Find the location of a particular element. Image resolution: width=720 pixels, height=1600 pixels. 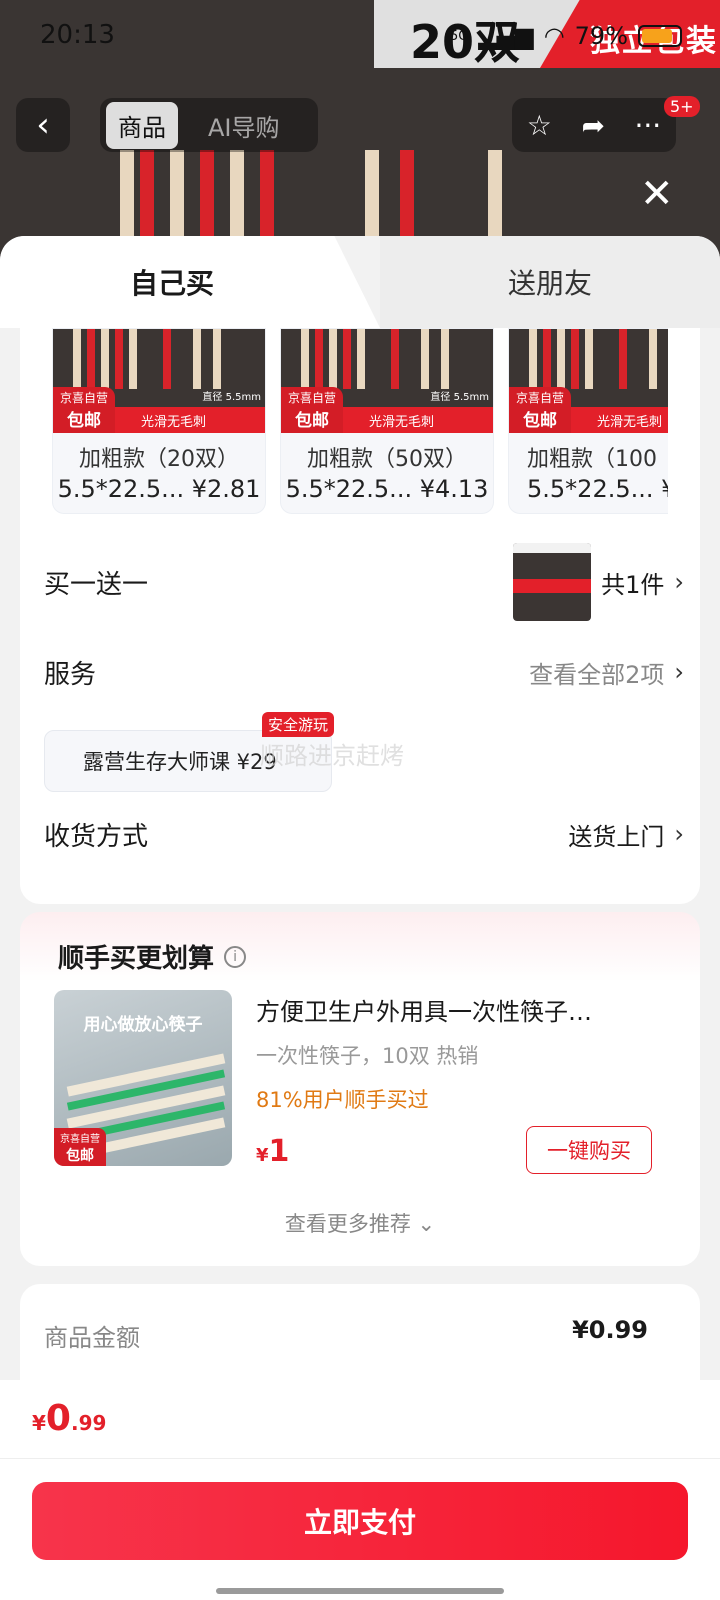

summary-label: 商品金额 is located at coordinates (92, 1338).